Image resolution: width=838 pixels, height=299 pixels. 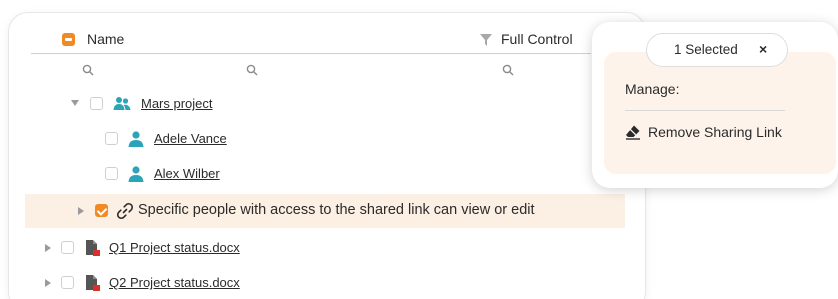 What do you see at coordinates (75, 103) in the screenshot?
I see `collapse-caret-icon` at bounding box center [75, 103].